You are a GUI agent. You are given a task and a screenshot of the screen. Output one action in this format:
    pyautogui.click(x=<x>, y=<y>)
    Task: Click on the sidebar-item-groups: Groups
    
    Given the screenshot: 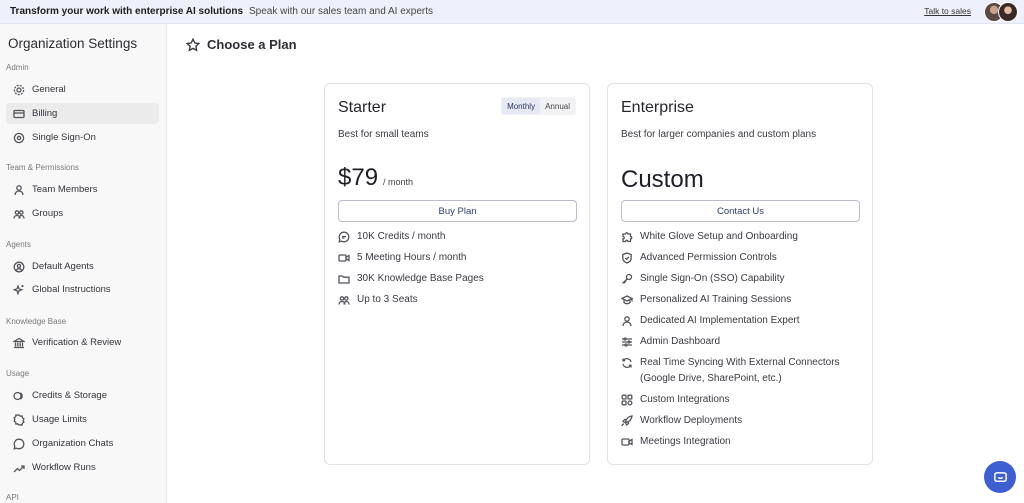 What is the action you would take?
    pyautogui.click(x=82, y=213)
    